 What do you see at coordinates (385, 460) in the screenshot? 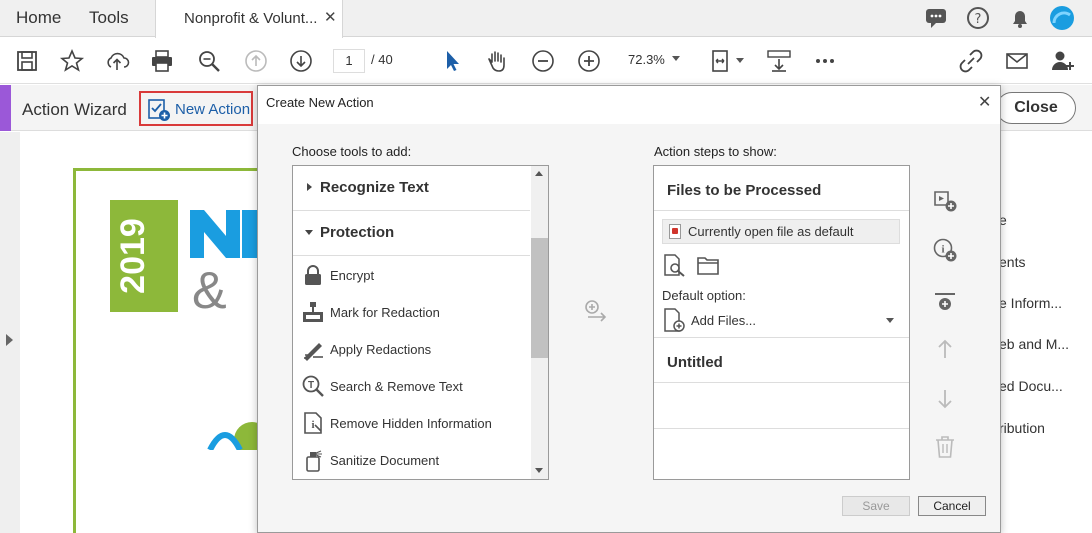
I see `tool-label: Sanitize Document` at bounding box center [385, 460].